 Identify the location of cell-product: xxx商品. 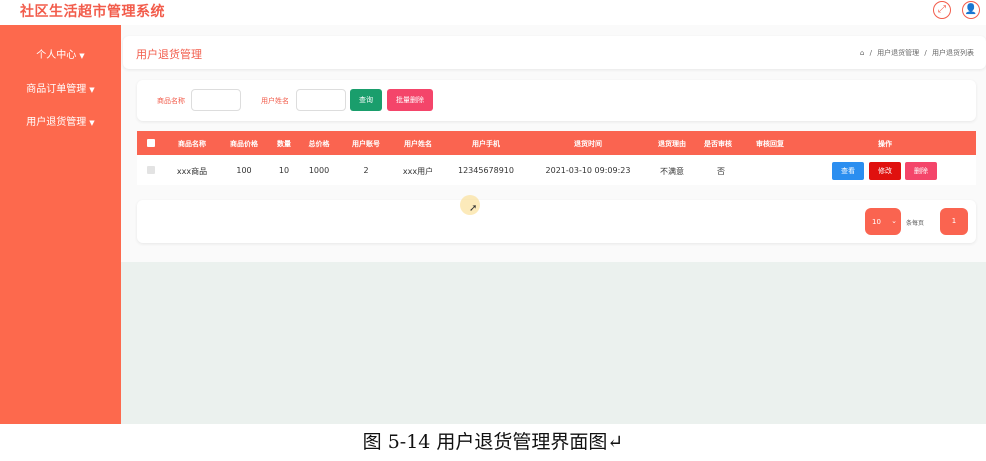
(192, 171).